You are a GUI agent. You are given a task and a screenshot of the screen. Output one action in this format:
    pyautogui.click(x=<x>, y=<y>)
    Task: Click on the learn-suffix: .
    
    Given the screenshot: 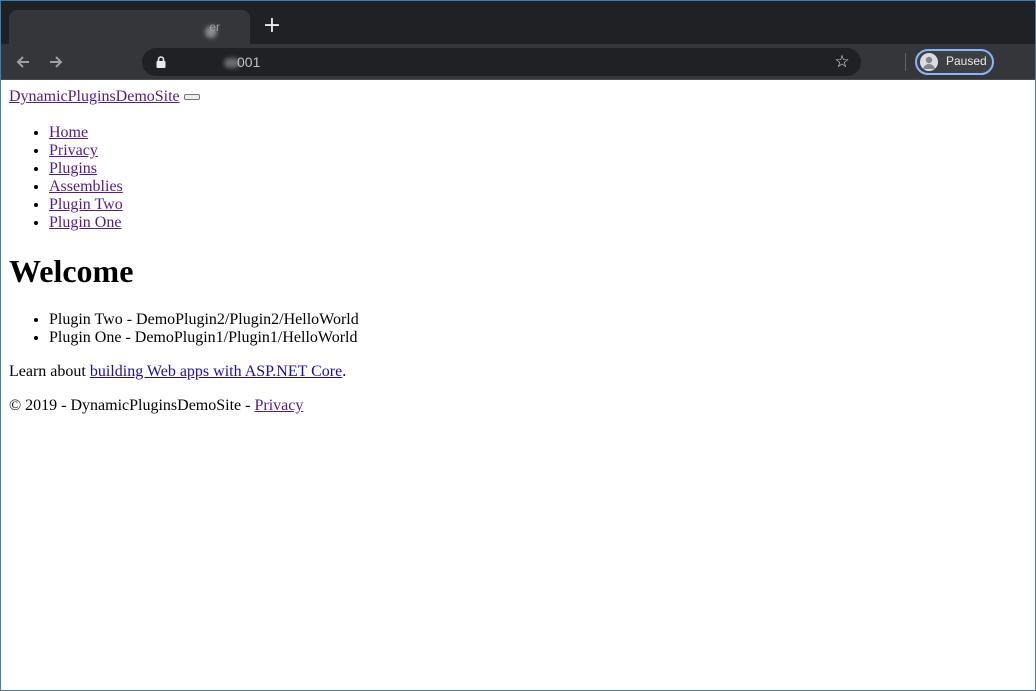 What is the action you would take?
    pyautogui.click(x=344, y=371)
    